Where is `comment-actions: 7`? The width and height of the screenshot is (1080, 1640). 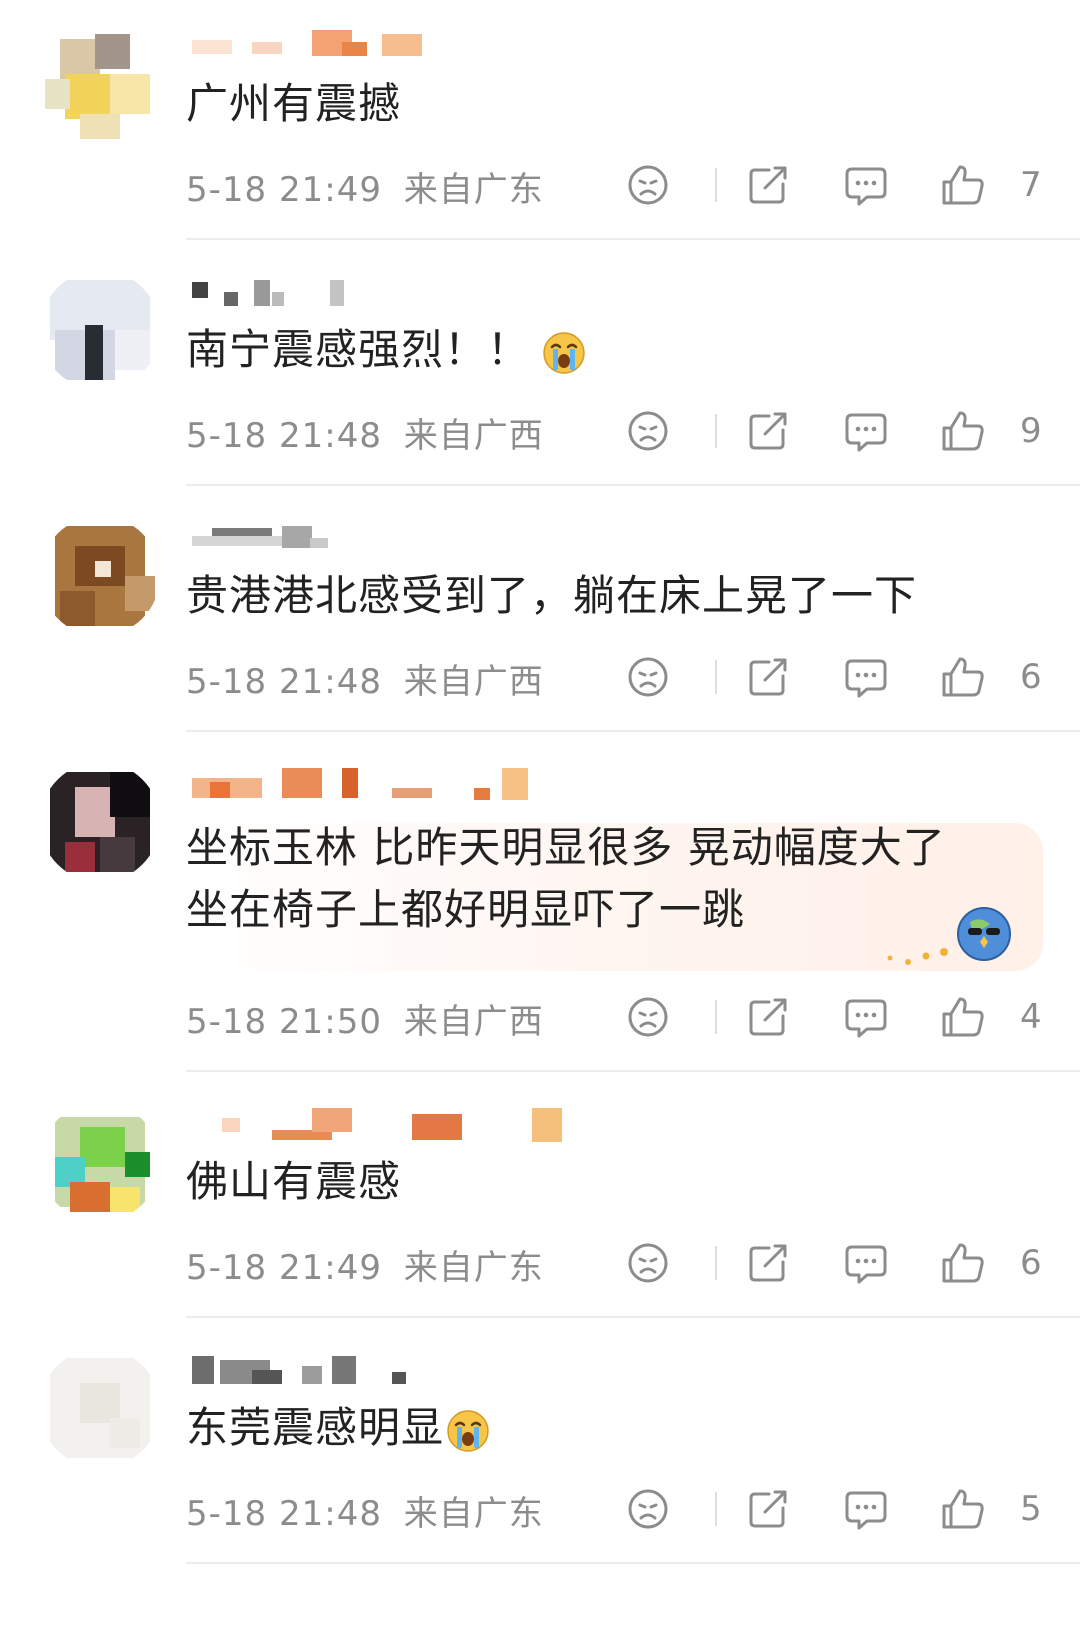 comment-actions: 7 is located at coordinates (840, 187).